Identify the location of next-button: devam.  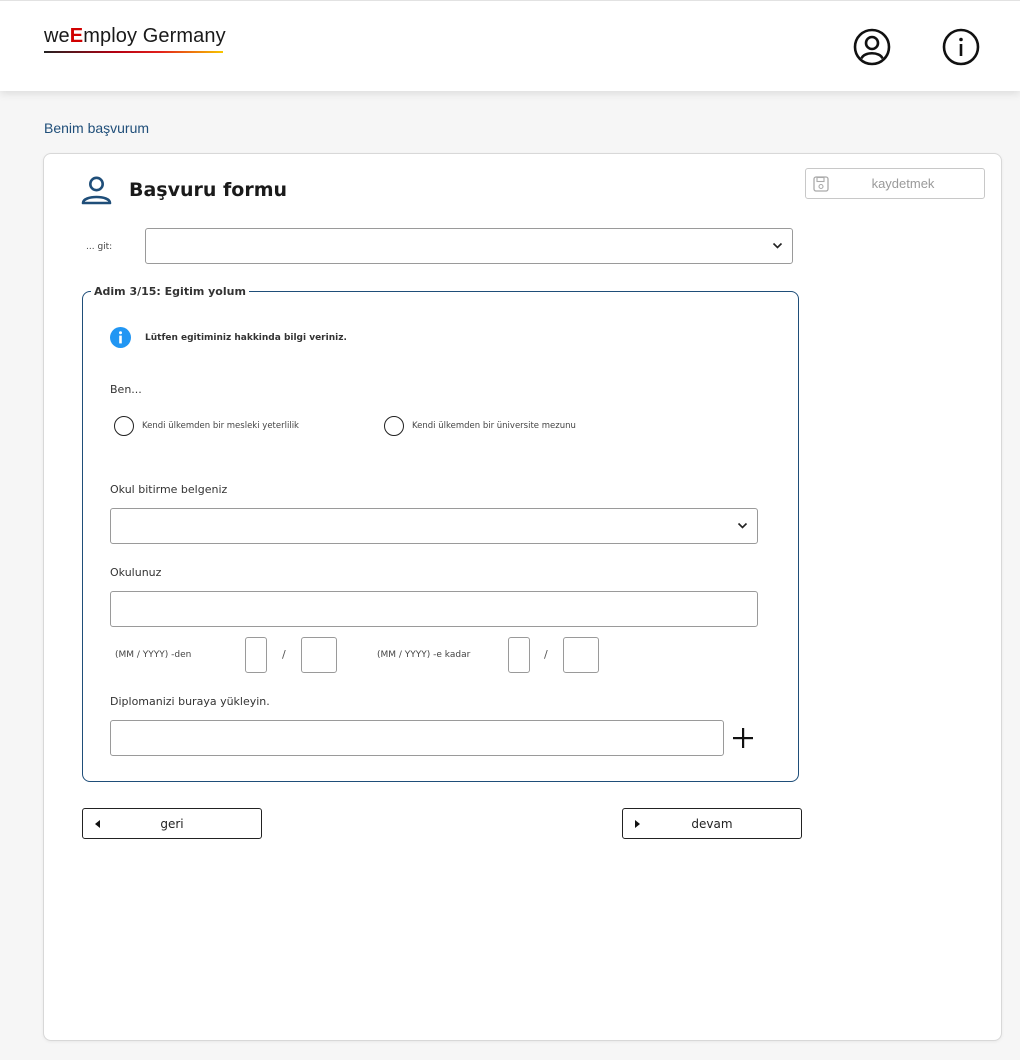
(712, 823).